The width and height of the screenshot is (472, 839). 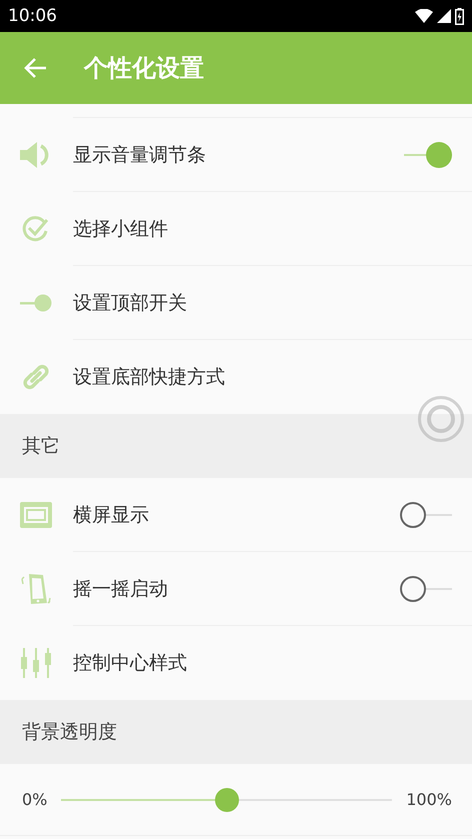 I want to click on setting-label: 选择小组件, so click(x=272, y=229).